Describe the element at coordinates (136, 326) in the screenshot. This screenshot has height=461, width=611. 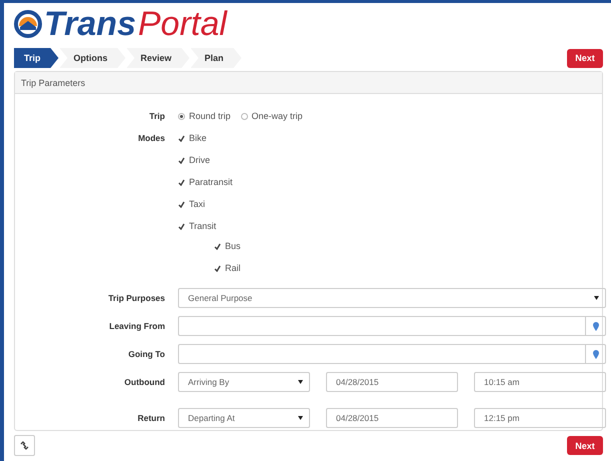
I see `field-label: Leaving From` at that location.